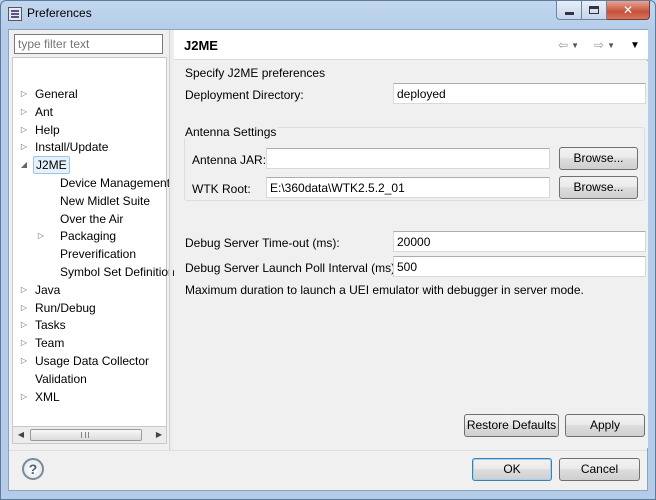 This screenshot has height=500, width=656. I want to click on title-bar: Preferences ✕, so click(328, 14).